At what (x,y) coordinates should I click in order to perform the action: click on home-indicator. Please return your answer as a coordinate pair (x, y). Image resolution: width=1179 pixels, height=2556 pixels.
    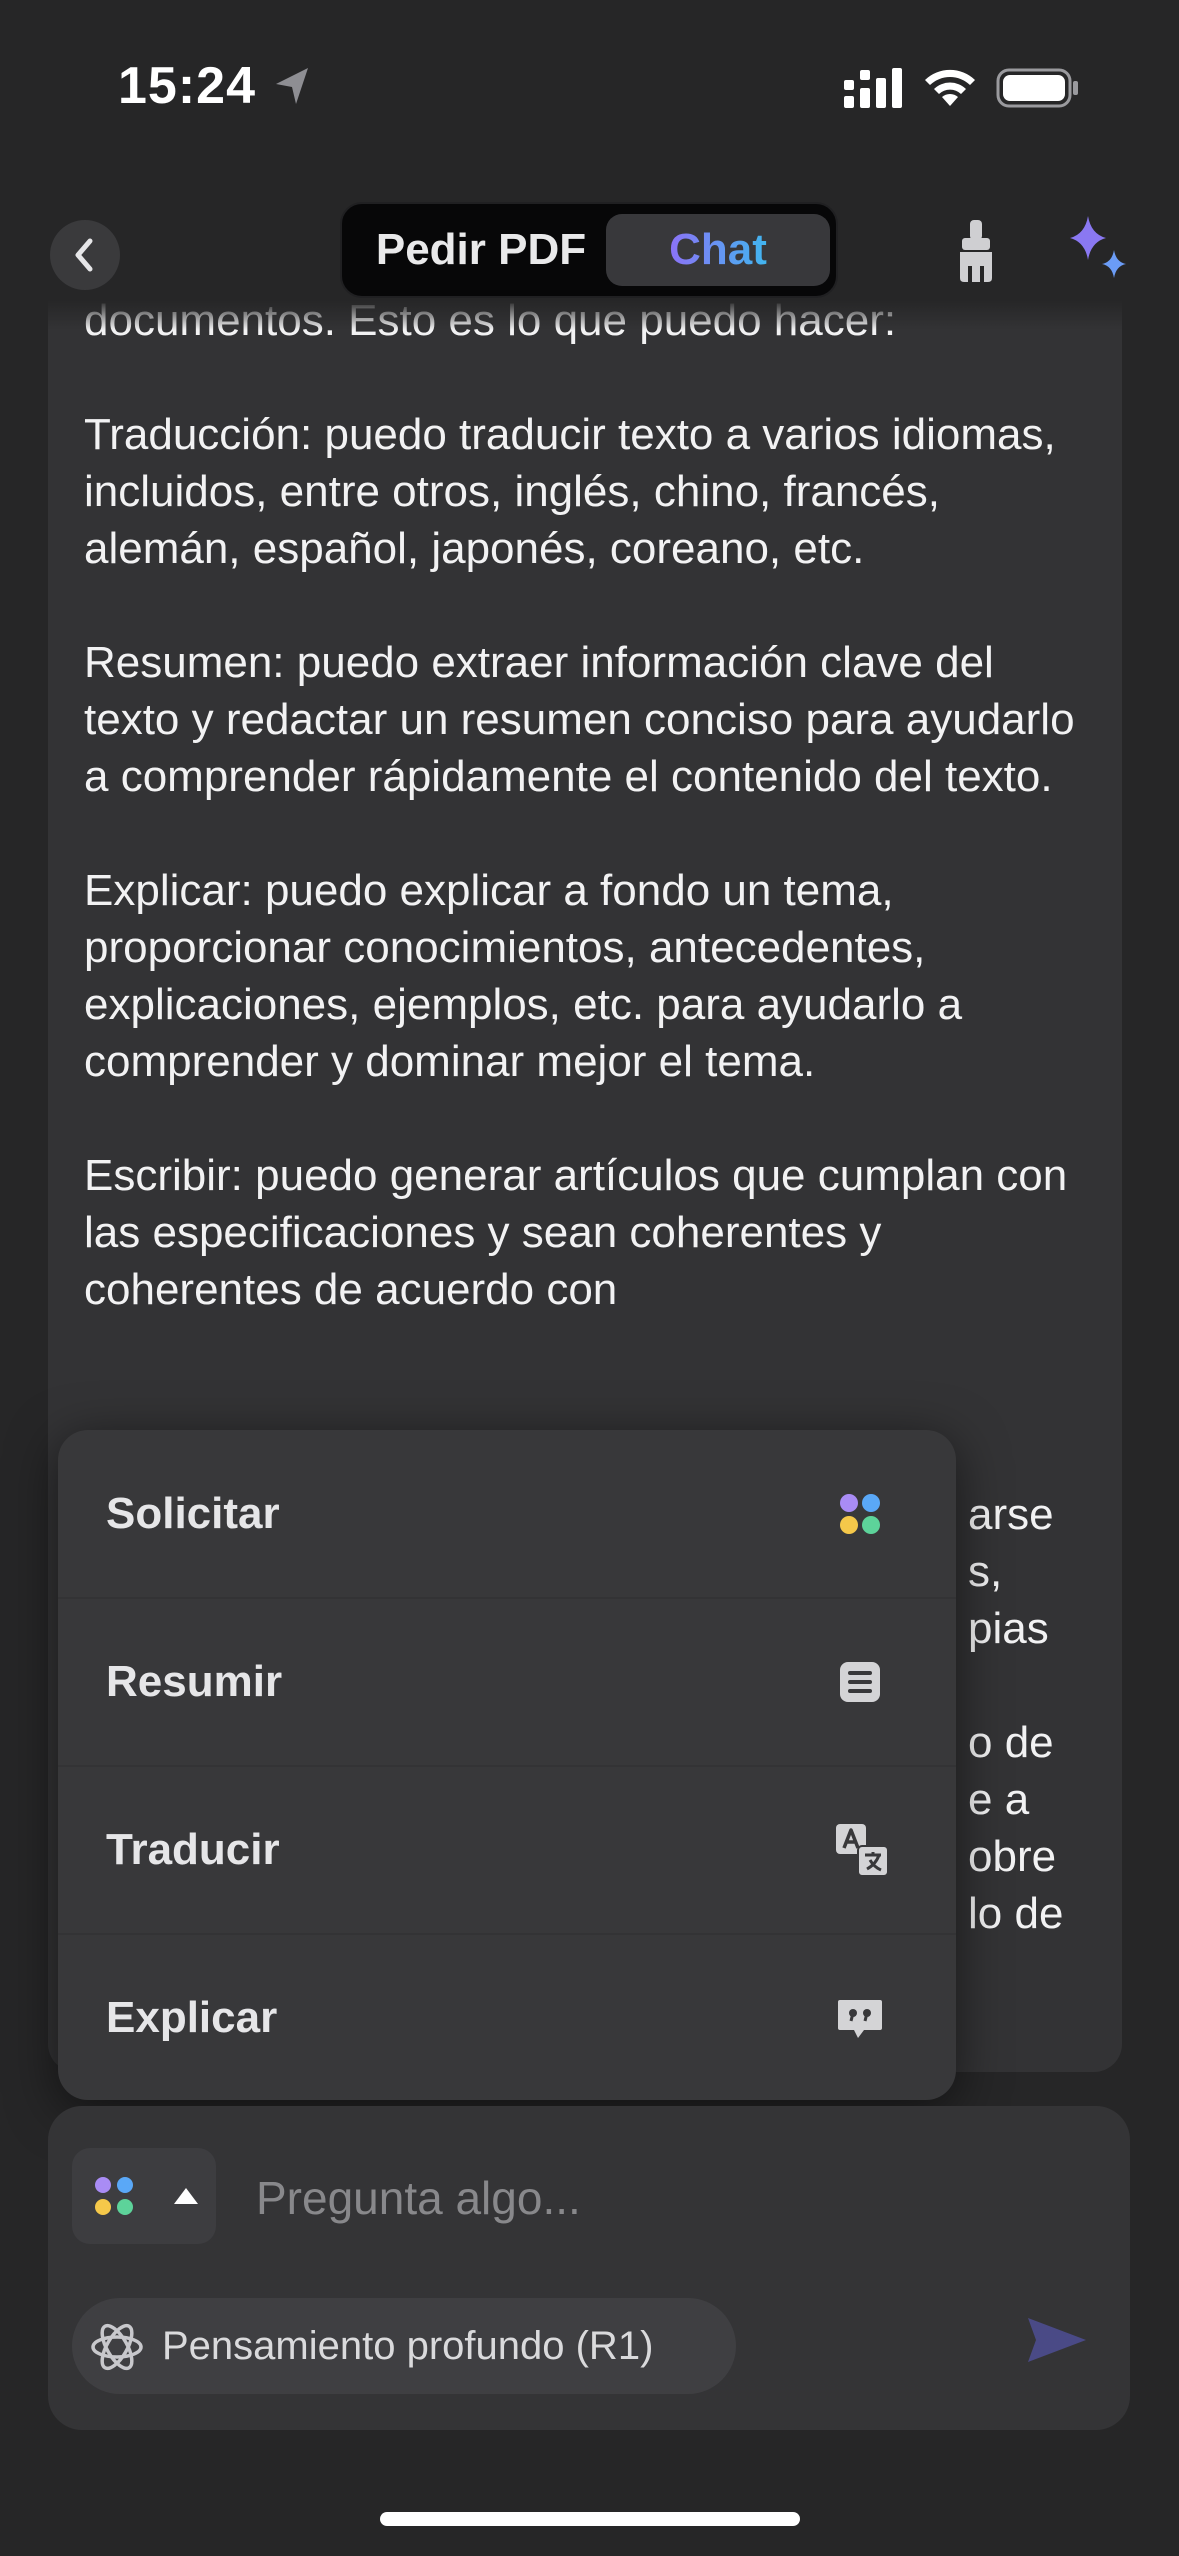
    Looking at the image, I should click on (590, 2519).